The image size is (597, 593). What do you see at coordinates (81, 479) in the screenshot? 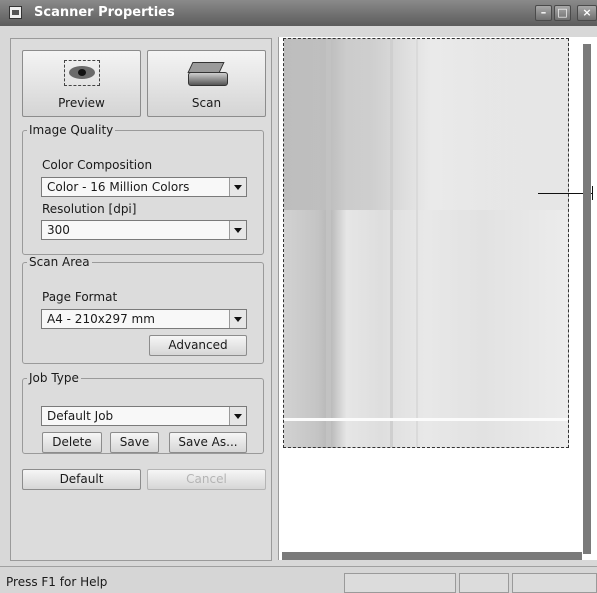
I see `default-button: Default` at bounding box center [81, 479].